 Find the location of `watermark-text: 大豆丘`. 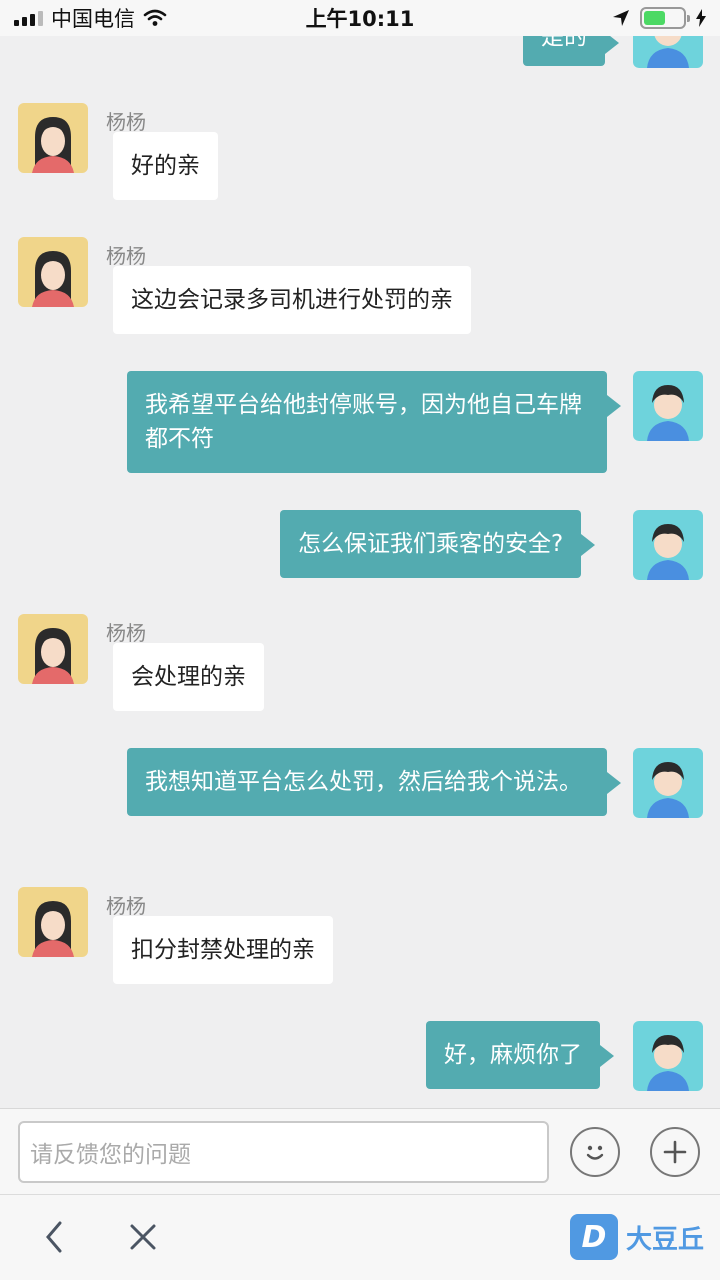

watermark-text: 大豆丘 is located at coordinates (665, 1239).